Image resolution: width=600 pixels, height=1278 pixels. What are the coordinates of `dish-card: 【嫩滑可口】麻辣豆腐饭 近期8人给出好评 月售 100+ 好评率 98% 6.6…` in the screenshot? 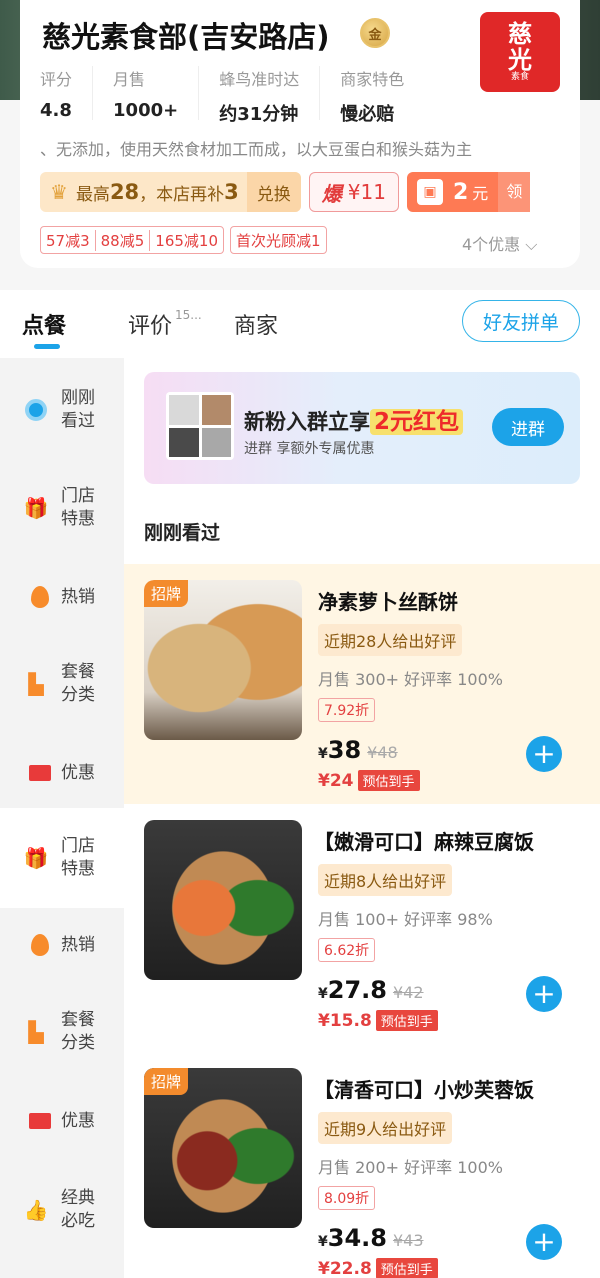 It's located at (362, 924).